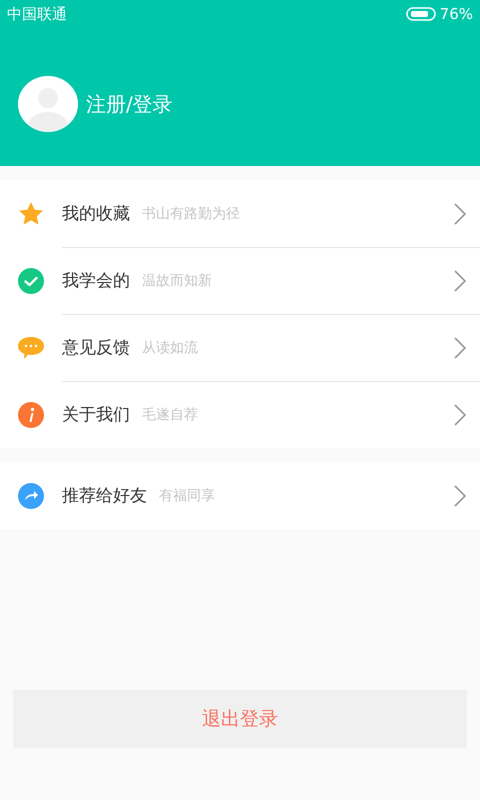 The height and width of the screenshot is (800, 480). What do you see at coordinates (456, 14) in the screenshot?
I see `battery-percent: 76%` at bounding box center [456, 14].